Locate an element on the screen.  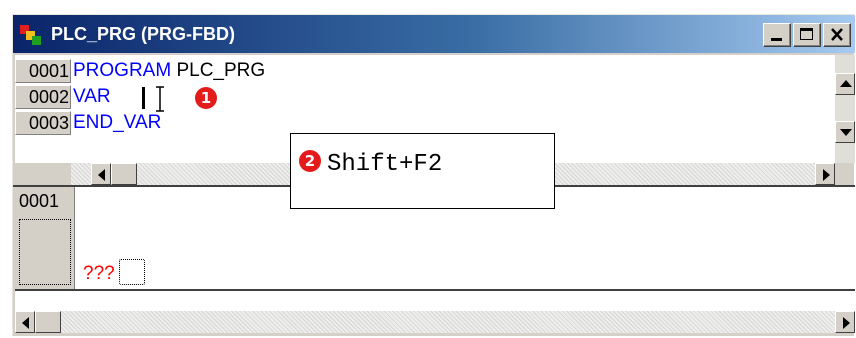
code-line: PROGRAM PLC_PRG is located at coordinates (169, 71).